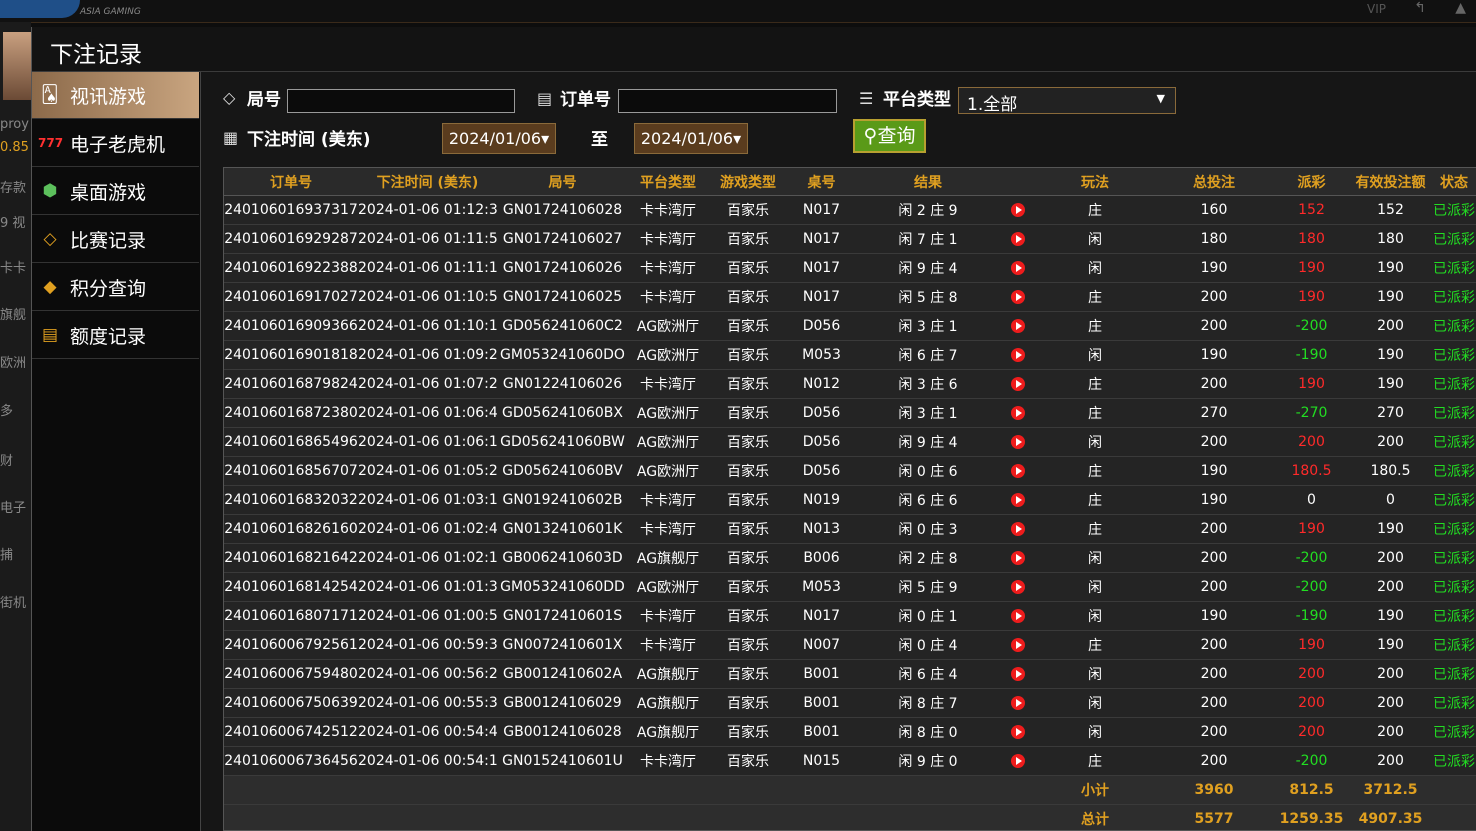 The image size is (1476, 831). What do you see at coordinates (1390, 471) in the screenshot?
I see `cell-valid-bet: 180.5` at bounding box center [1390, 471].